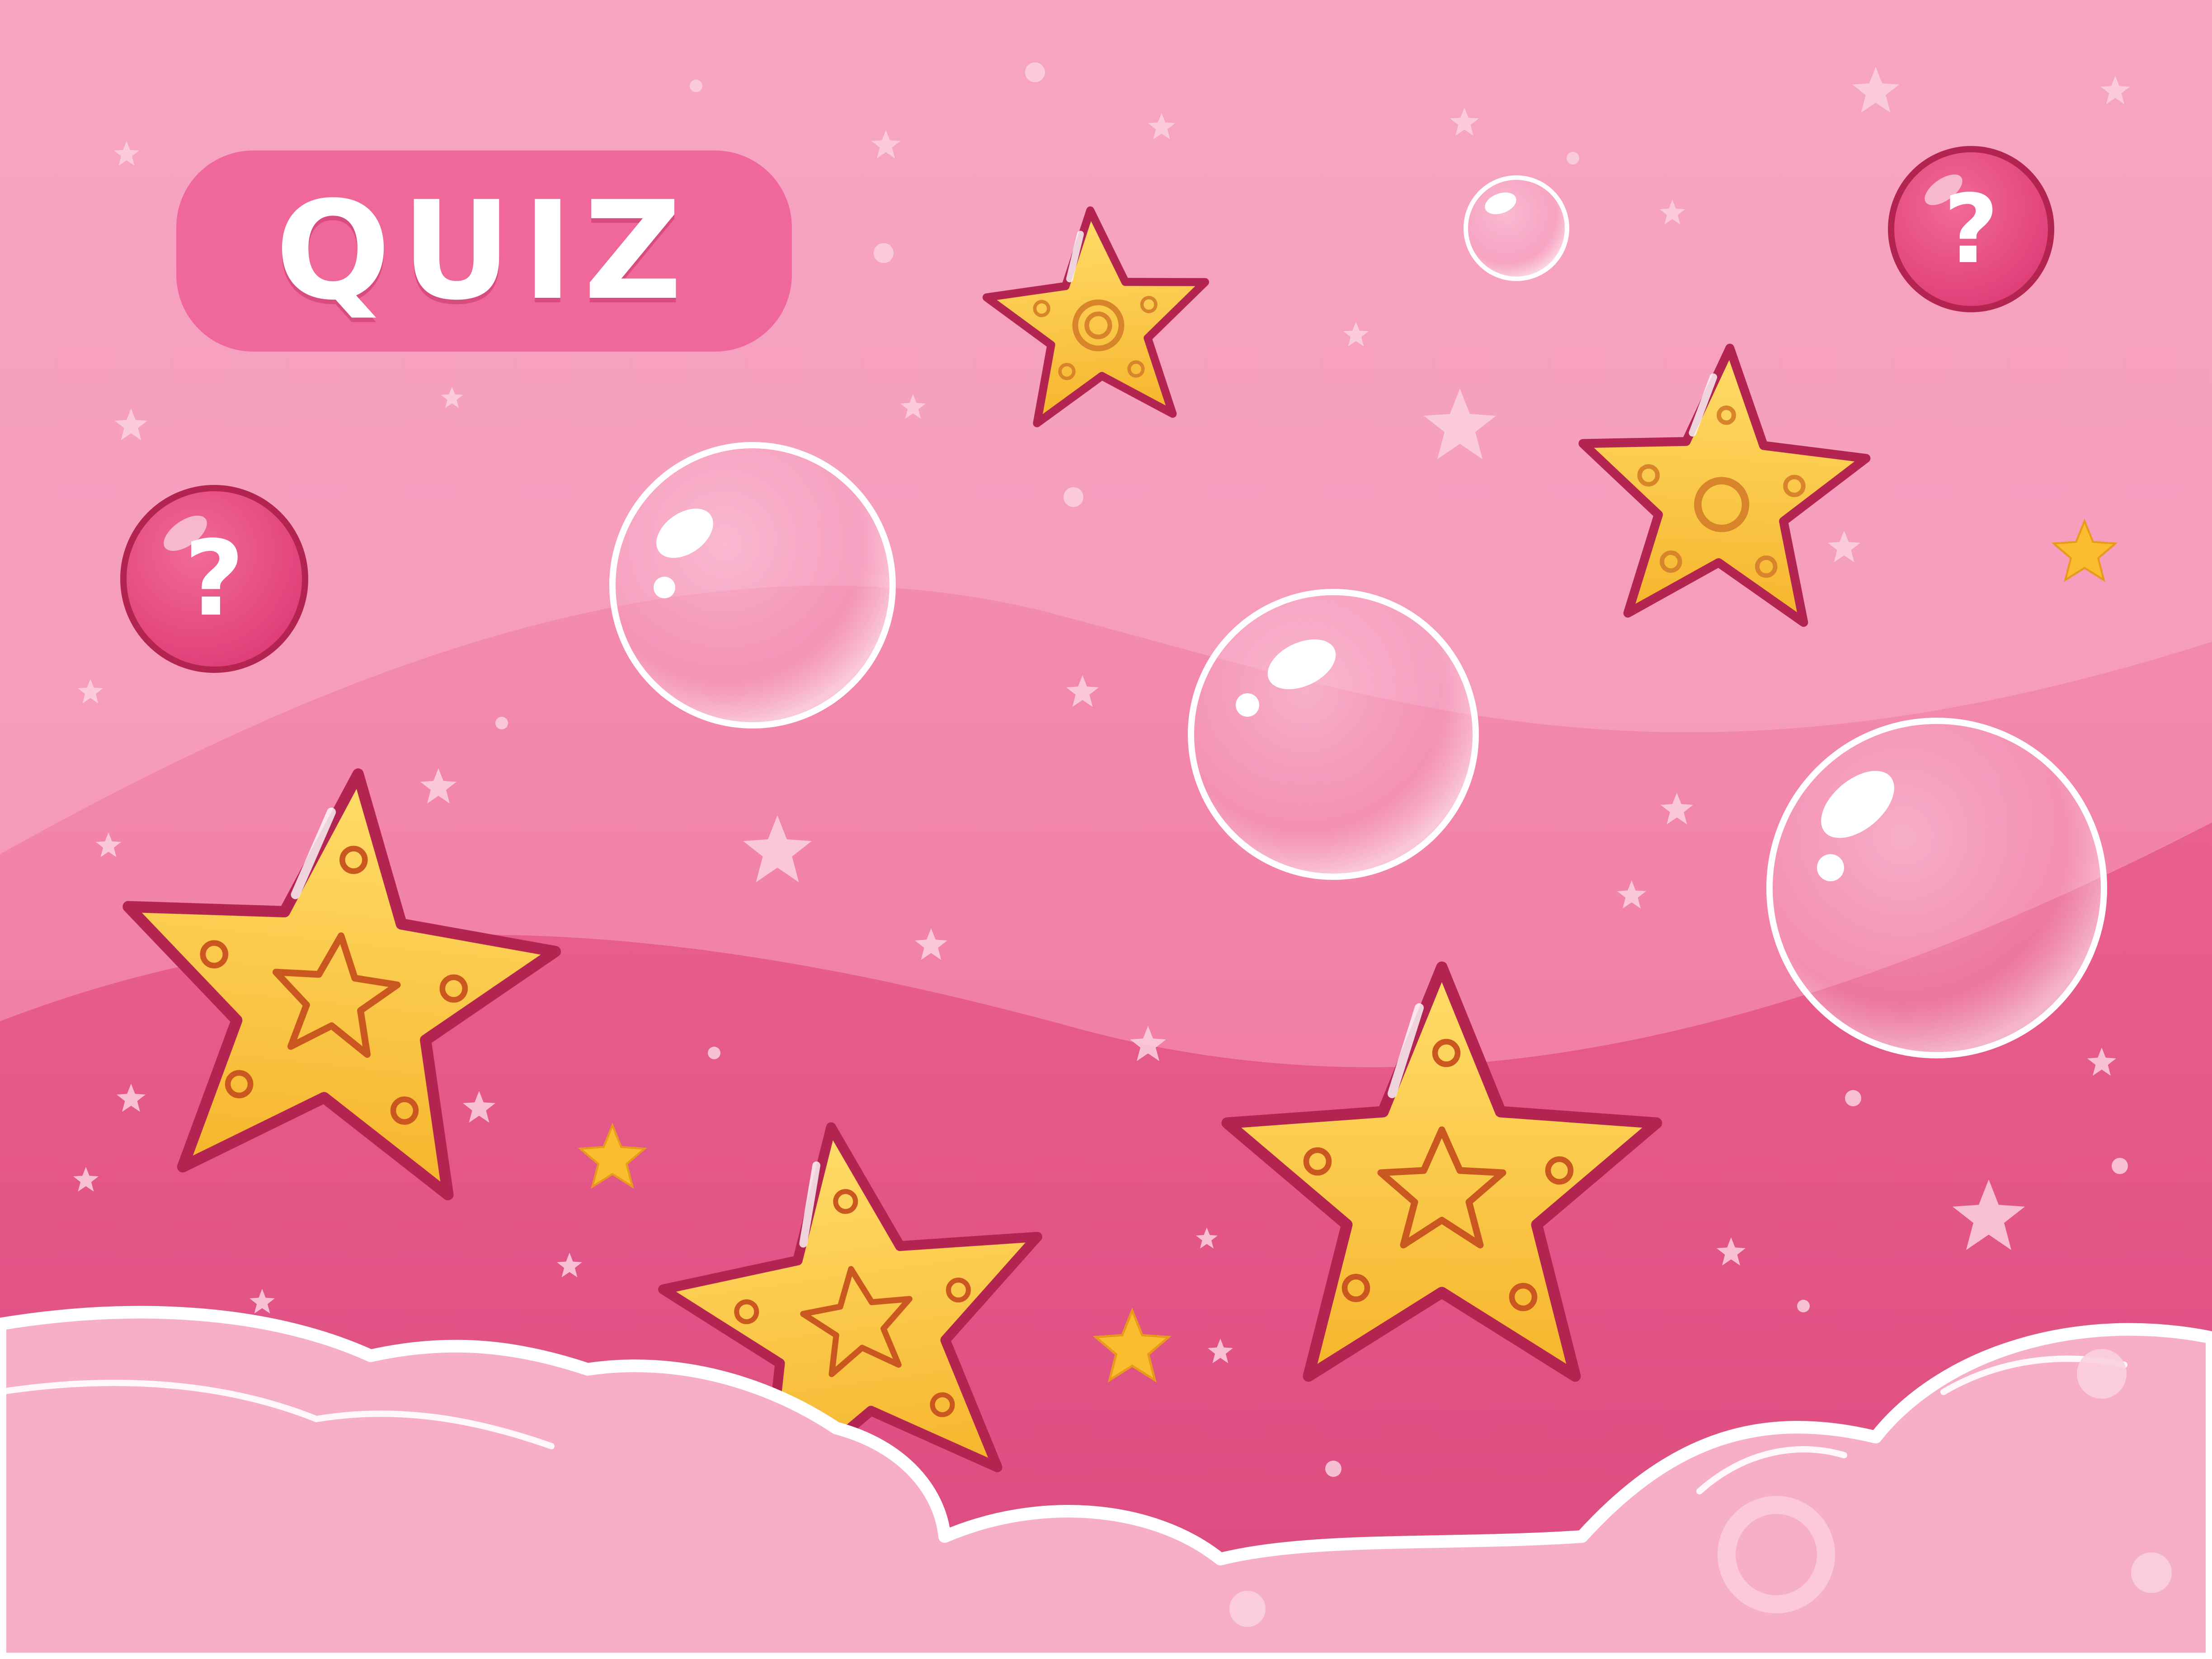  I want to click on question-mark-bubble-right: ?, so click(1971, 229).